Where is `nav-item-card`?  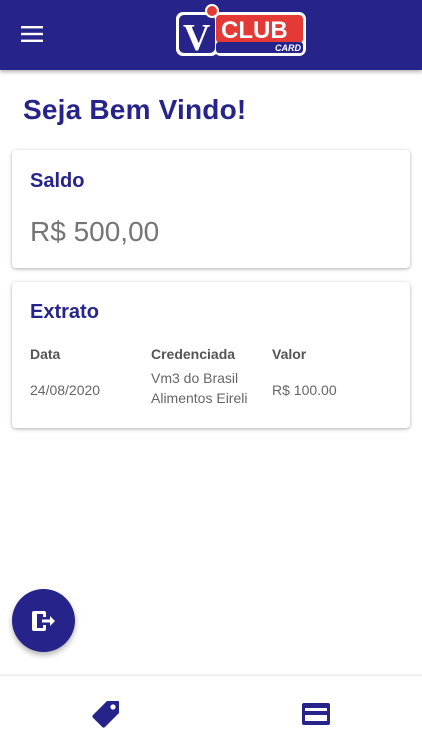 nav-item-card is located at coordinates (316, 714).